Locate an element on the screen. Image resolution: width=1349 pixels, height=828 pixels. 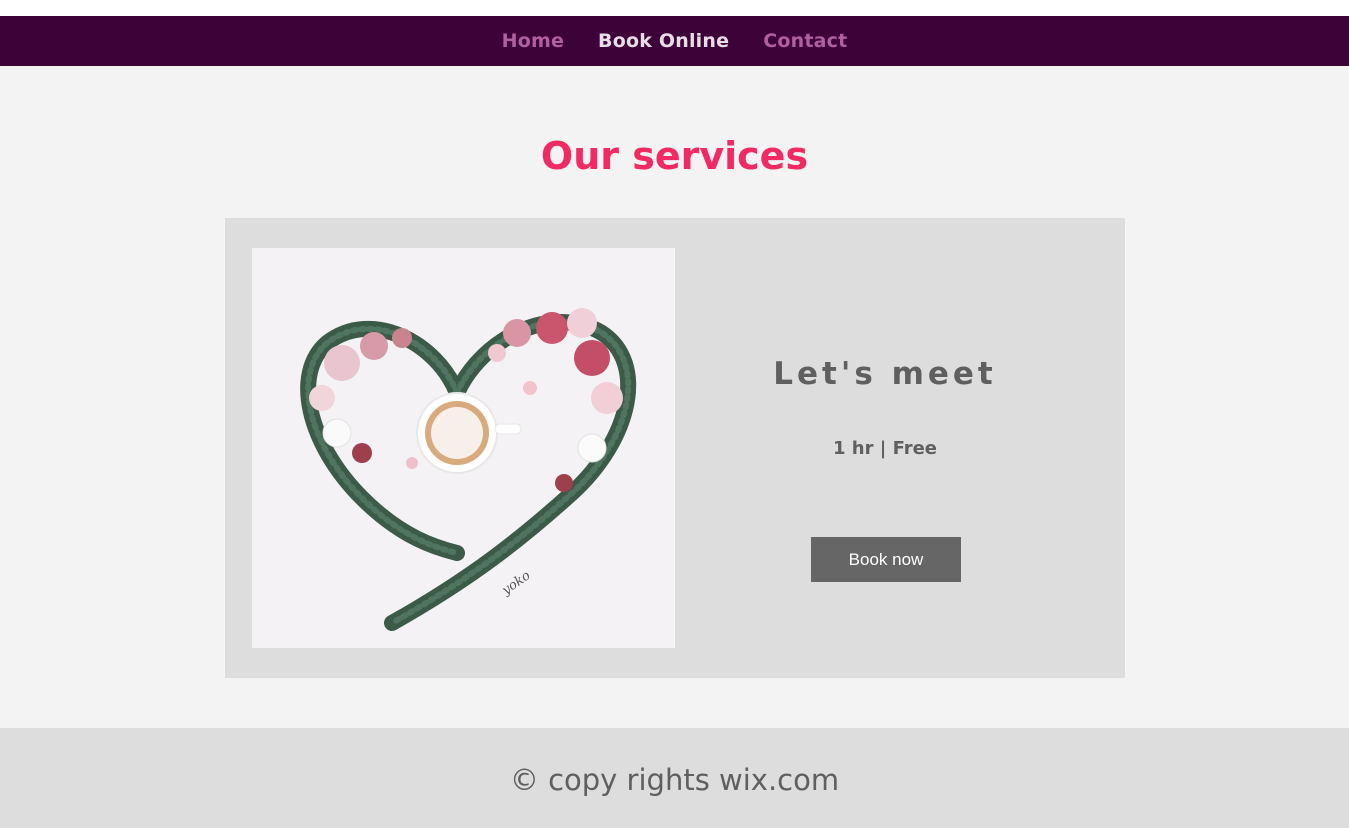
nav-home-link: Home is located at coordinates (533, 41).